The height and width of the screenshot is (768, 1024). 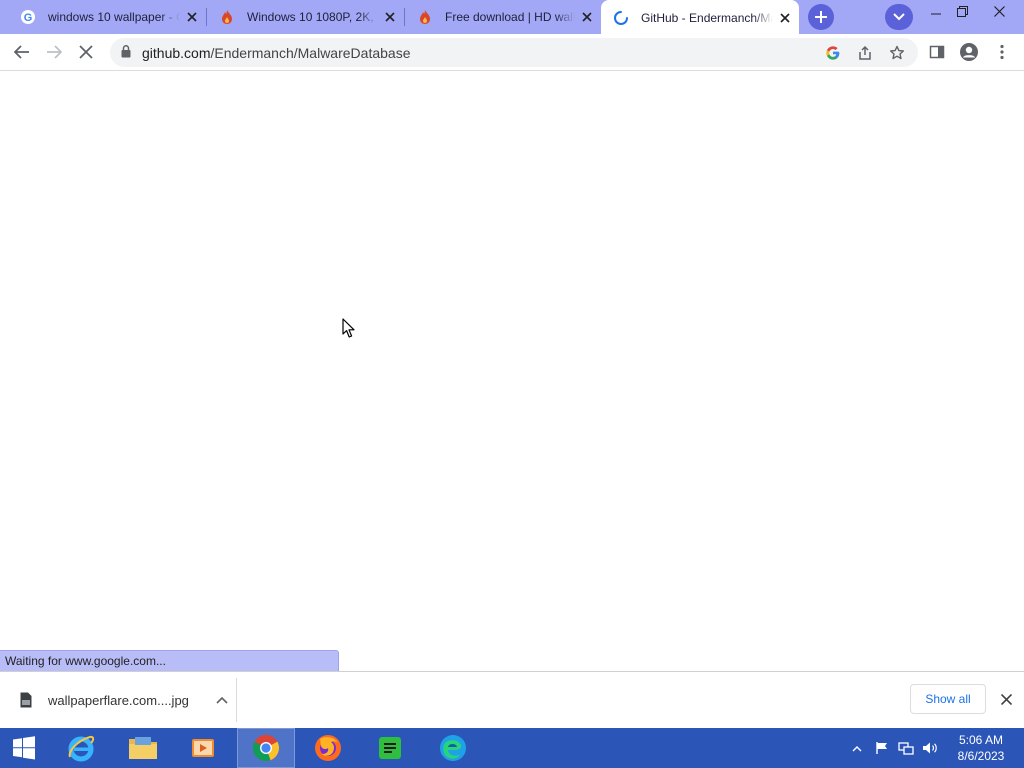 I want to click on system-clock: 5:06 AM 8/6/2023, so click(x=981, y=748).